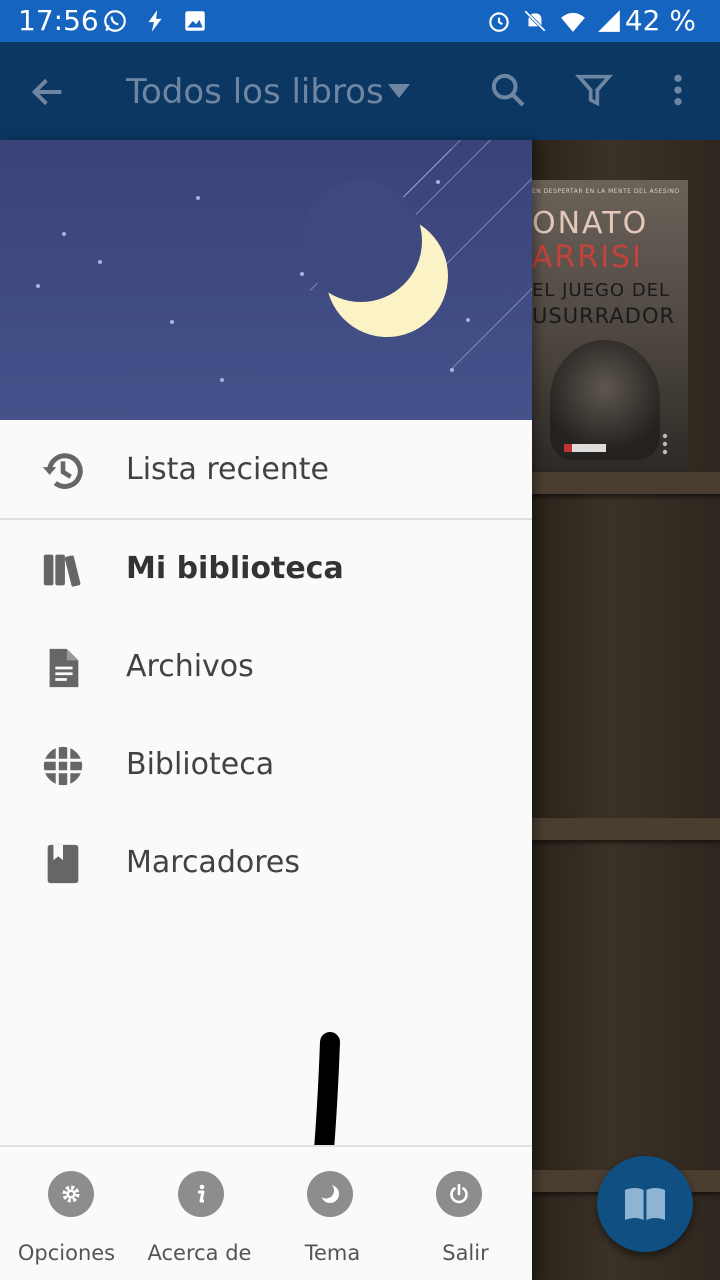 The width and height of the screenshot is (720, 1280). What do you see at coordinates (62, 471) in the screenshot?
I see `history-icon` at bounding box center [62, 471].